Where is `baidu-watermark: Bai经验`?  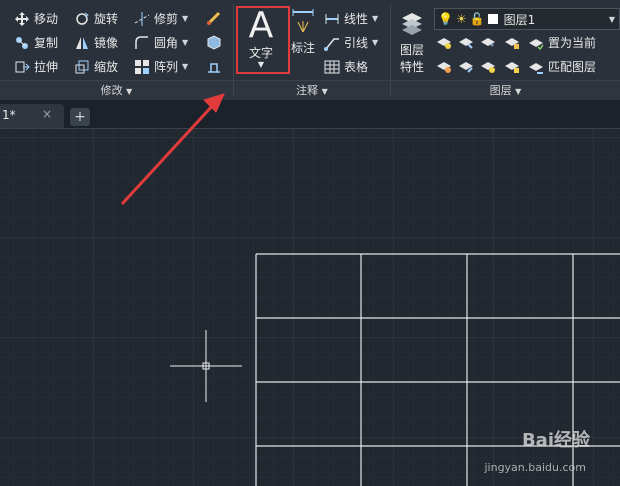
baidu-watermark: Bai经验 is located at coordinates (555, 440).